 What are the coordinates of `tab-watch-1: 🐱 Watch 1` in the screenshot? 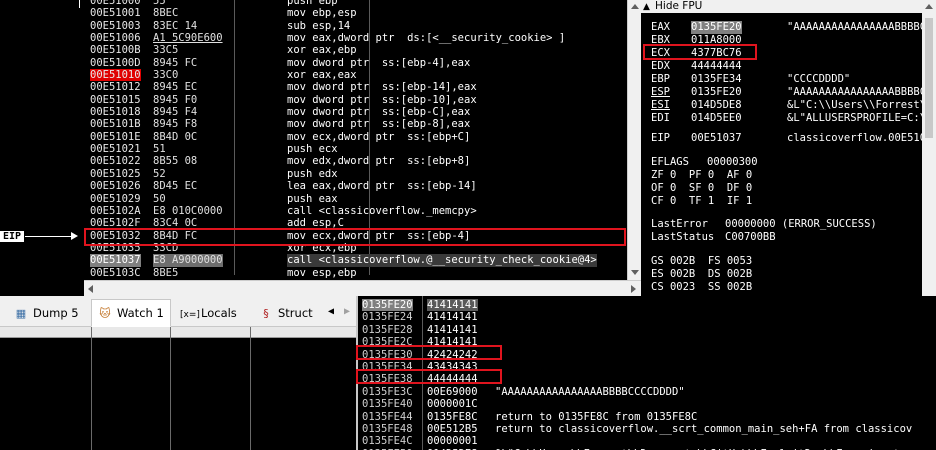 It's located at (131, 313).